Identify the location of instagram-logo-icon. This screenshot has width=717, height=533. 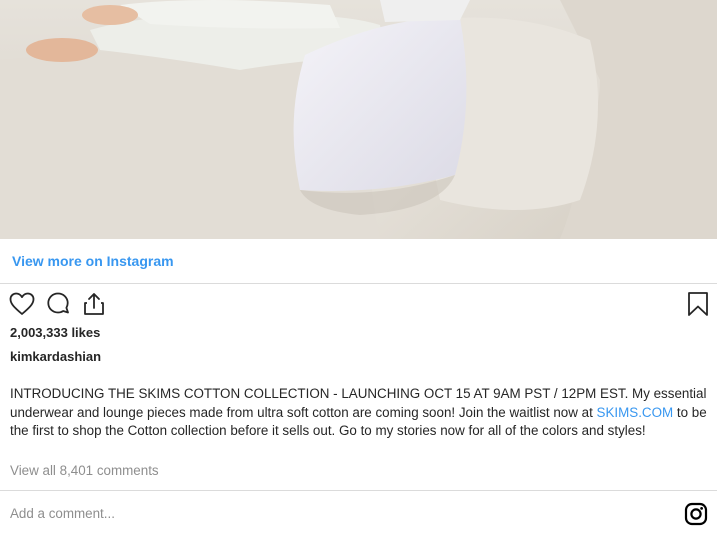
(696, 514).